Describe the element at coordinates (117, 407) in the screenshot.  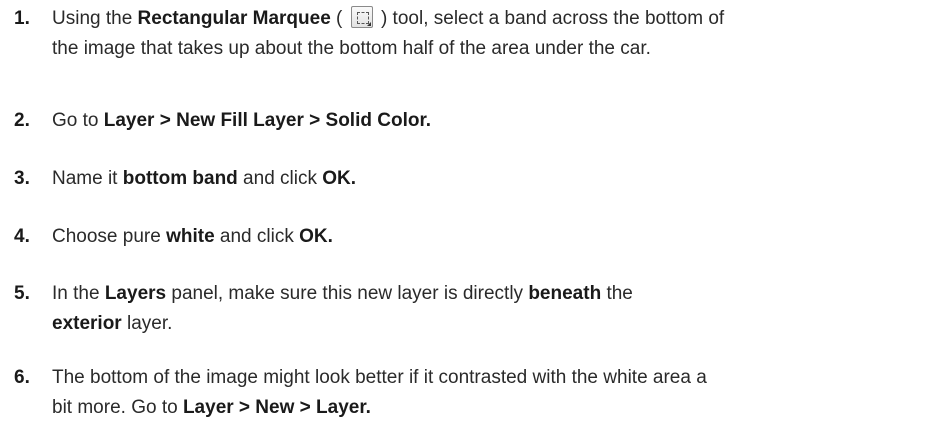
I see `step-text-segment: bit more. Go to` at that location.